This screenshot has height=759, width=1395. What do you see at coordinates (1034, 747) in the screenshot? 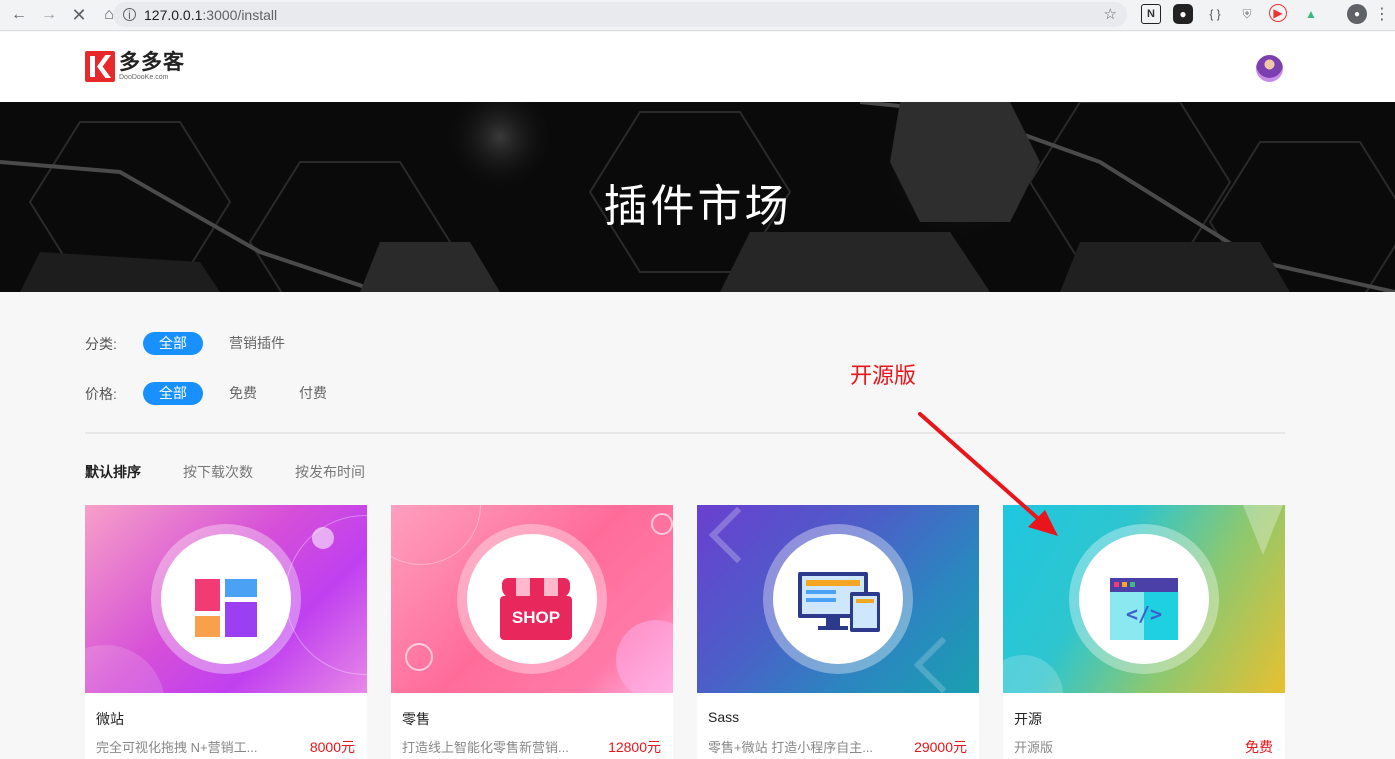
I see `card-description: 开源版` at bounding box center [1034, 747].